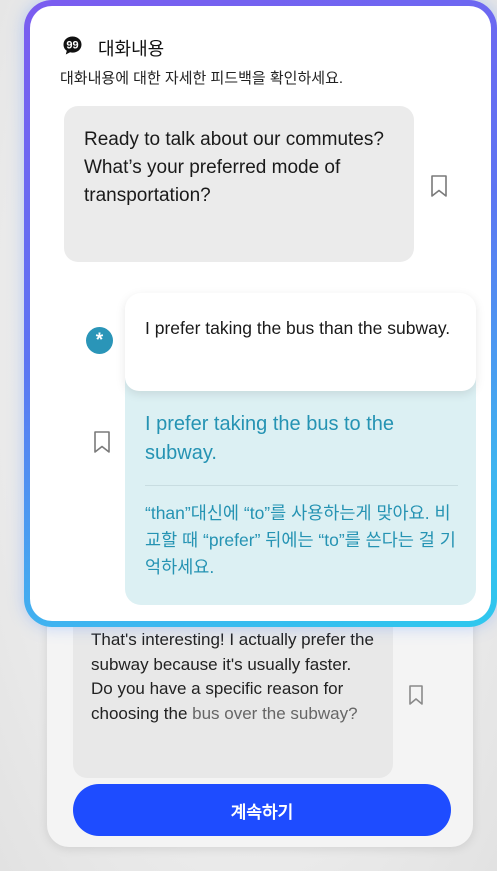  What do you see at coordinates (298, 328) in the screenshot?
I see `user-message-text: I prefer taking the bus than the subway.` at bounding box center [298, 328].